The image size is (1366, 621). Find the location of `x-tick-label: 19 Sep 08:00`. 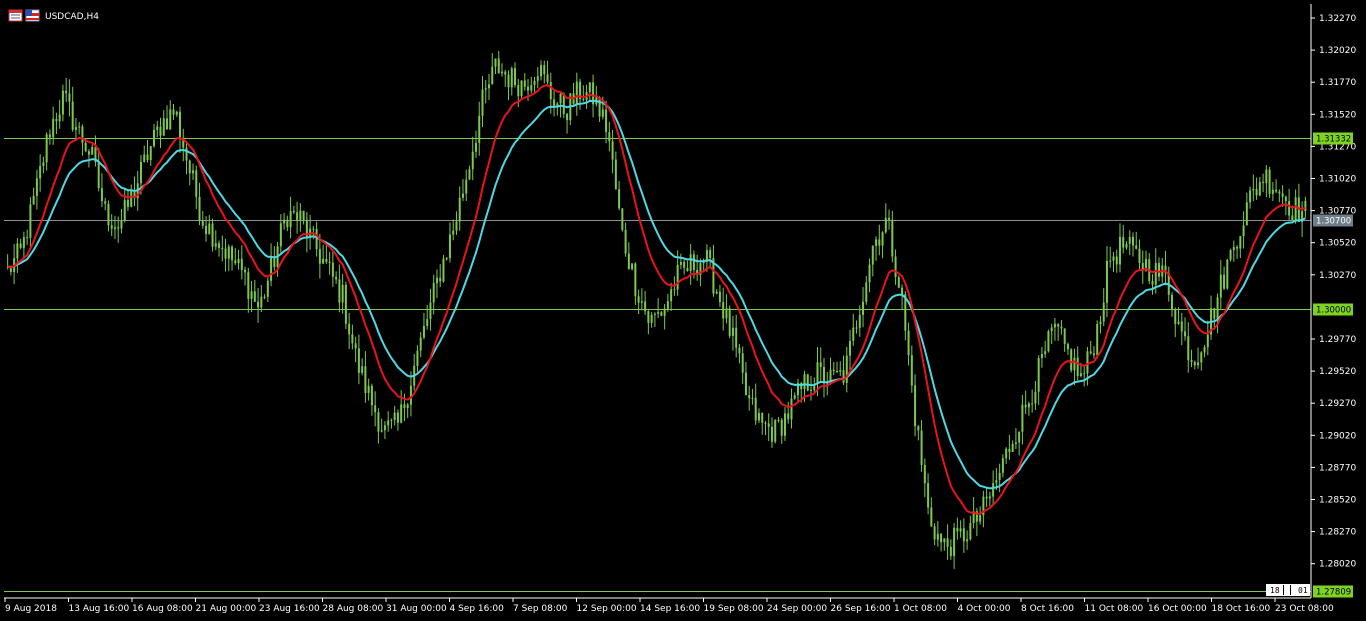

x-tick-label: 19 Sep 08:00 is located at coordinates (734, 609).